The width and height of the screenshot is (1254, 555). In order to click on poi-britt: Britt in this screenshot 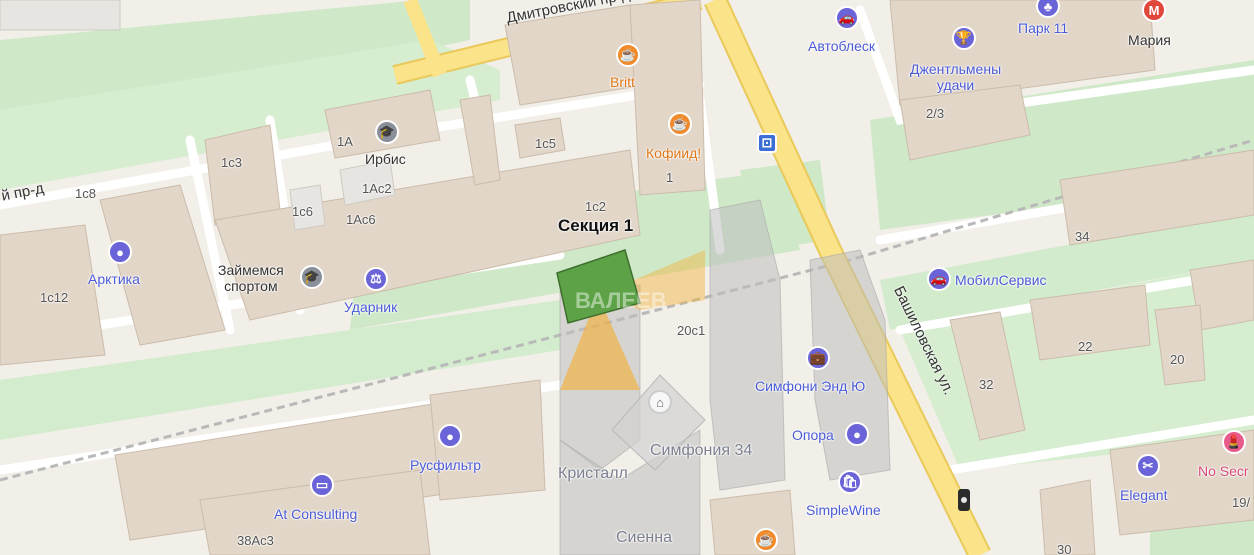, I will do `click(622, 82)`.